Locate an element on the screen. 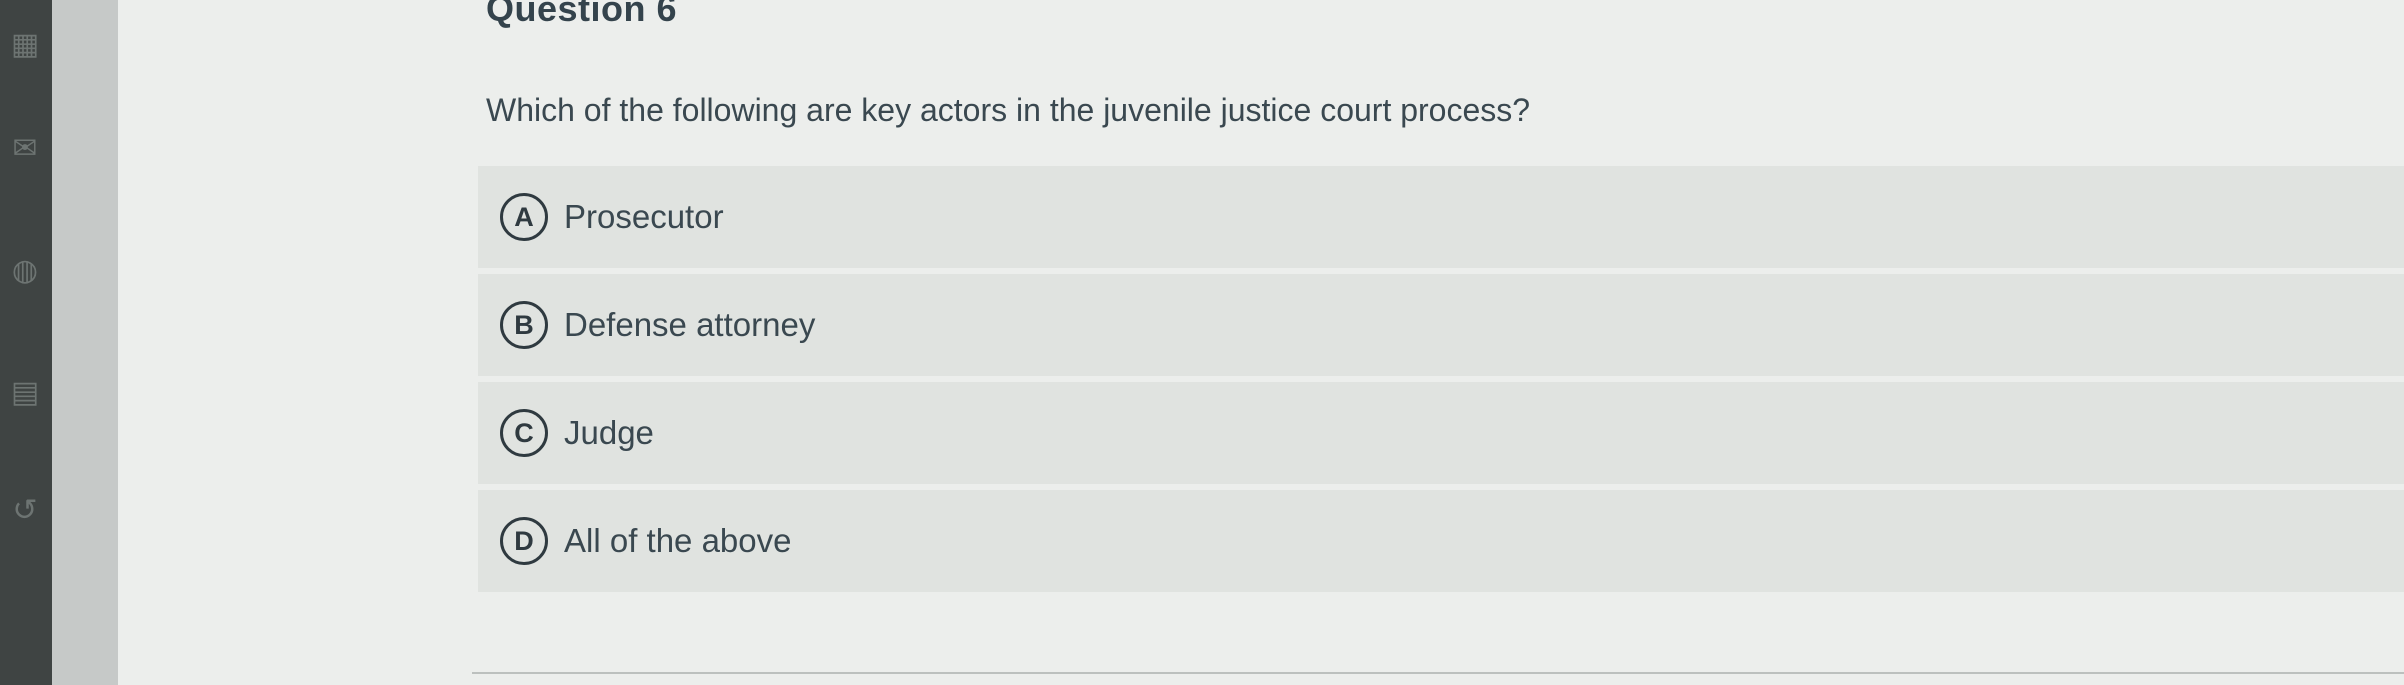  answer-label: Judge is located at coordinates (609, 432).